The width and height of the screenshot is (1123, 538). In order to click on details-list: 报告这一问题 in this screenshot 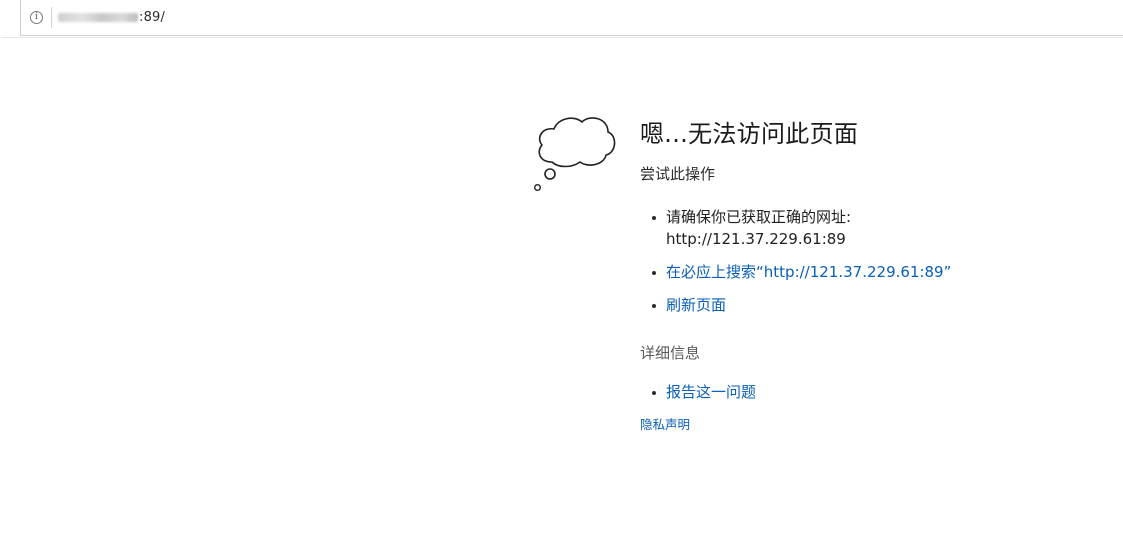, I will do `click(875, 392)`.